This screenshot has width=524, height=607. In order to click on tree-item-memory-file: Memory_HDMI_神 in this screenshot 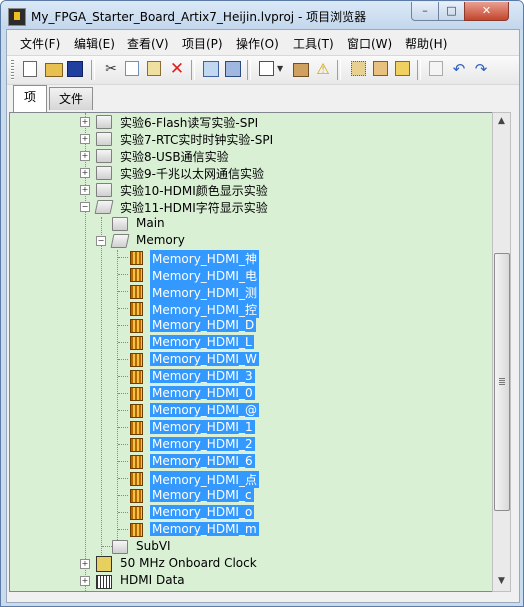, I will do `click(251, 258)`.